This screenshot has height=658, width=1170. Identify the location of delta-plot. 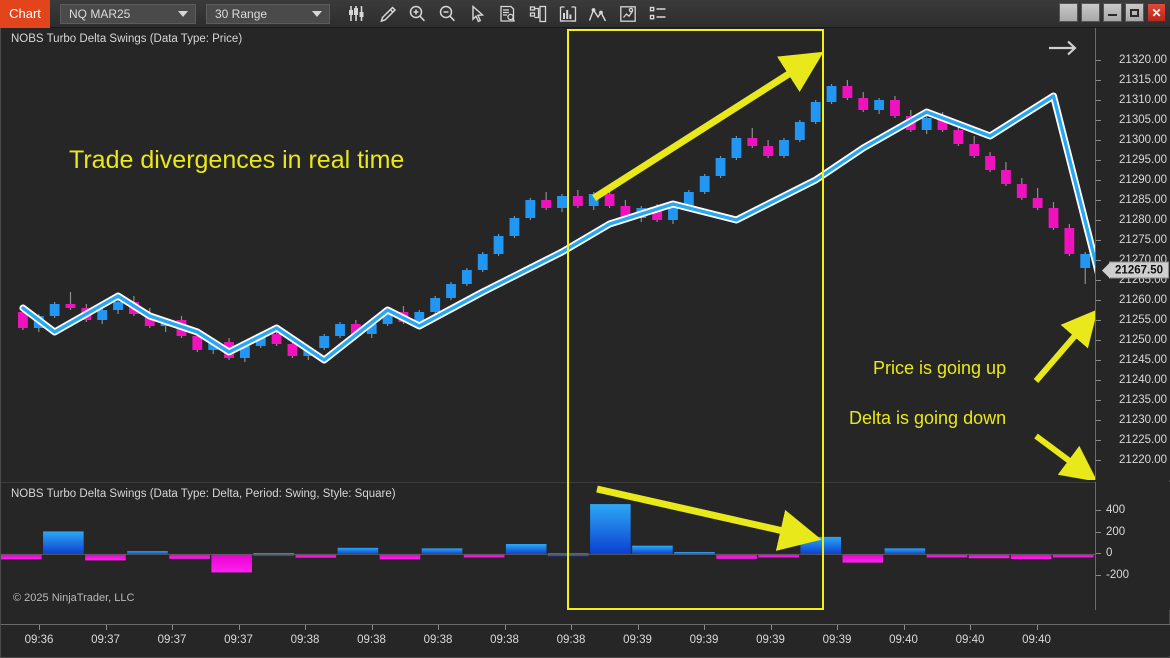
(548, 538).